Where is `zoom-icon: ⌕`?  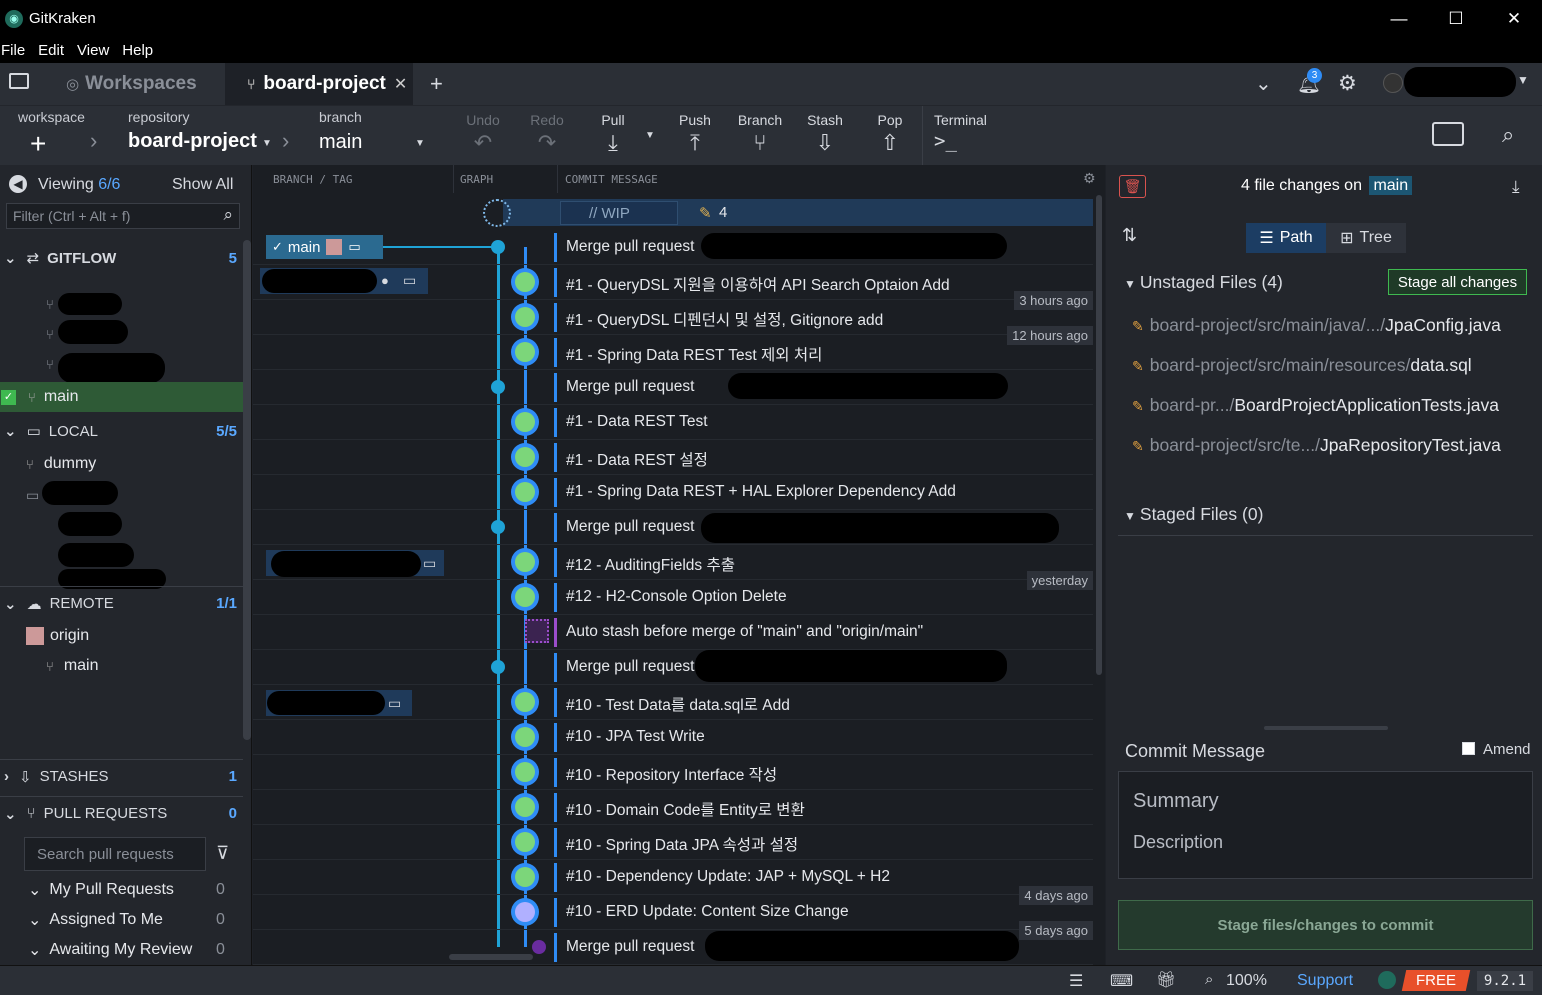
zoom-icon: ⌕ is located at coordinates (1209, 979).